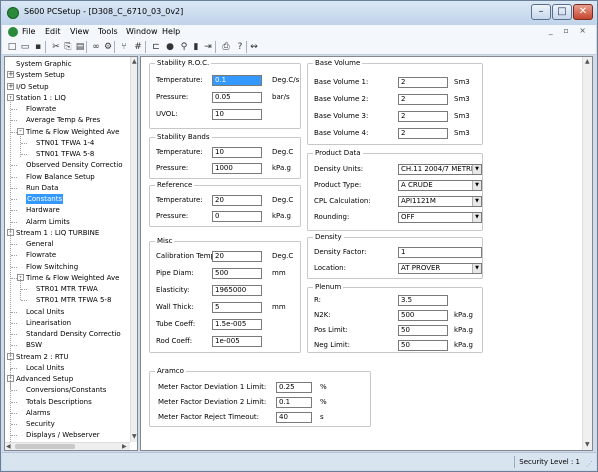  I want to click on minimize-button: –, so click(541, 12).